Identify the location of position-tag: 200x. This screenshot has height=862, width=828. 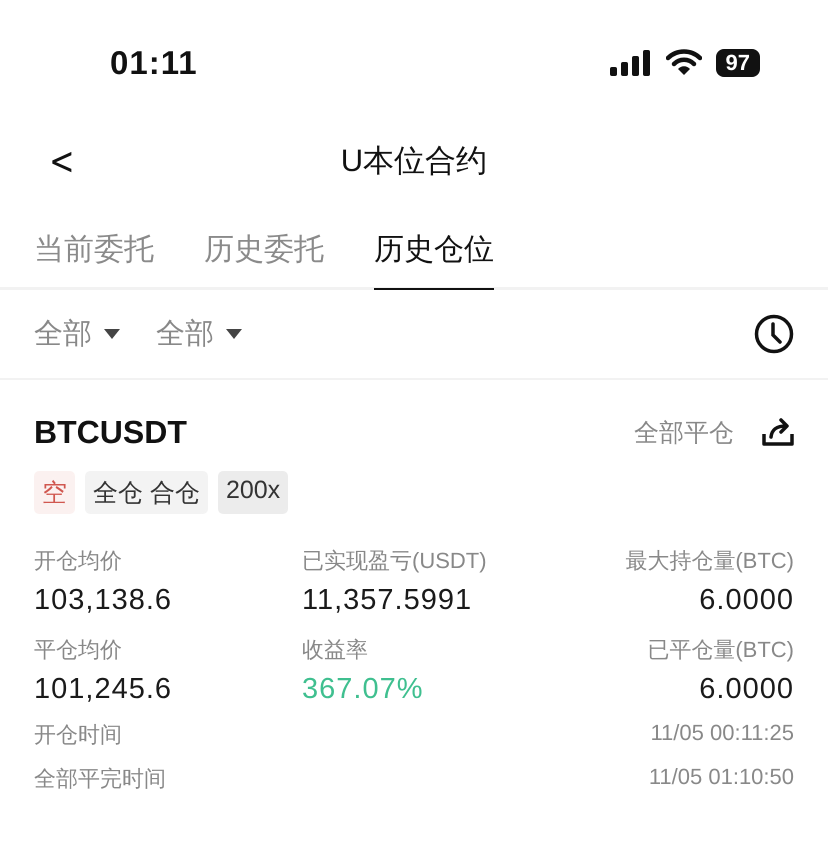
(253, 492).